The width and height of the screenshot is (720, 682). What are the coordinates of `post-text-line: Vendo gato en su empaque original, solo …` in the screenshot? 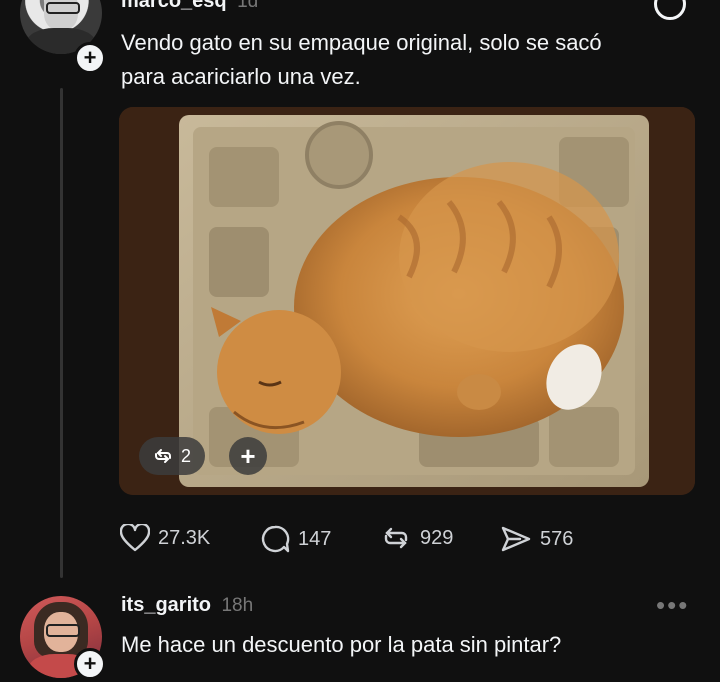 It's located at (361, 42).